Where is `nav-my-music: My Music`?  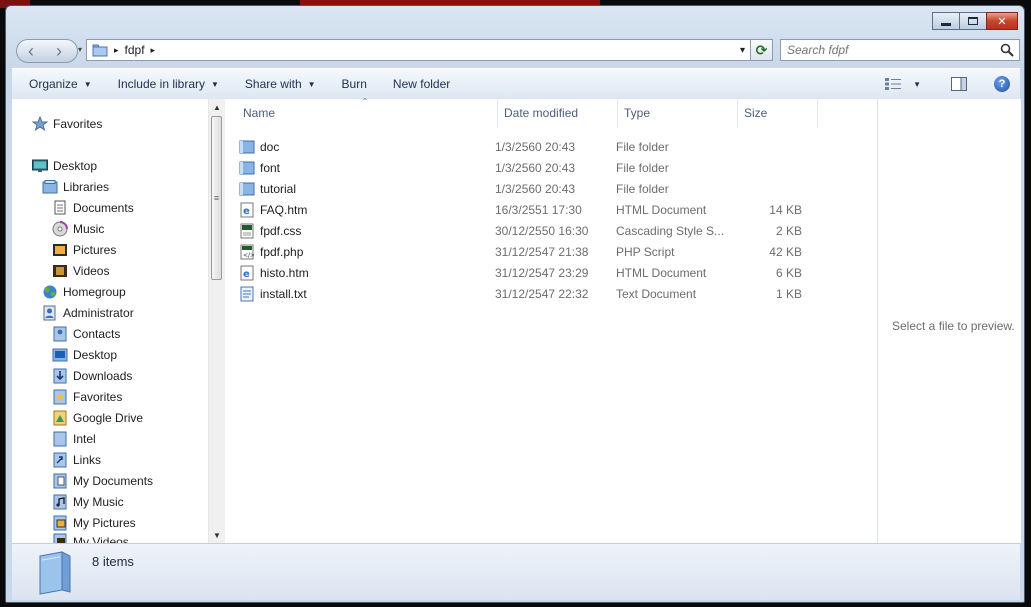 nav-my-music: My Music is located at coordinates (88, 501).